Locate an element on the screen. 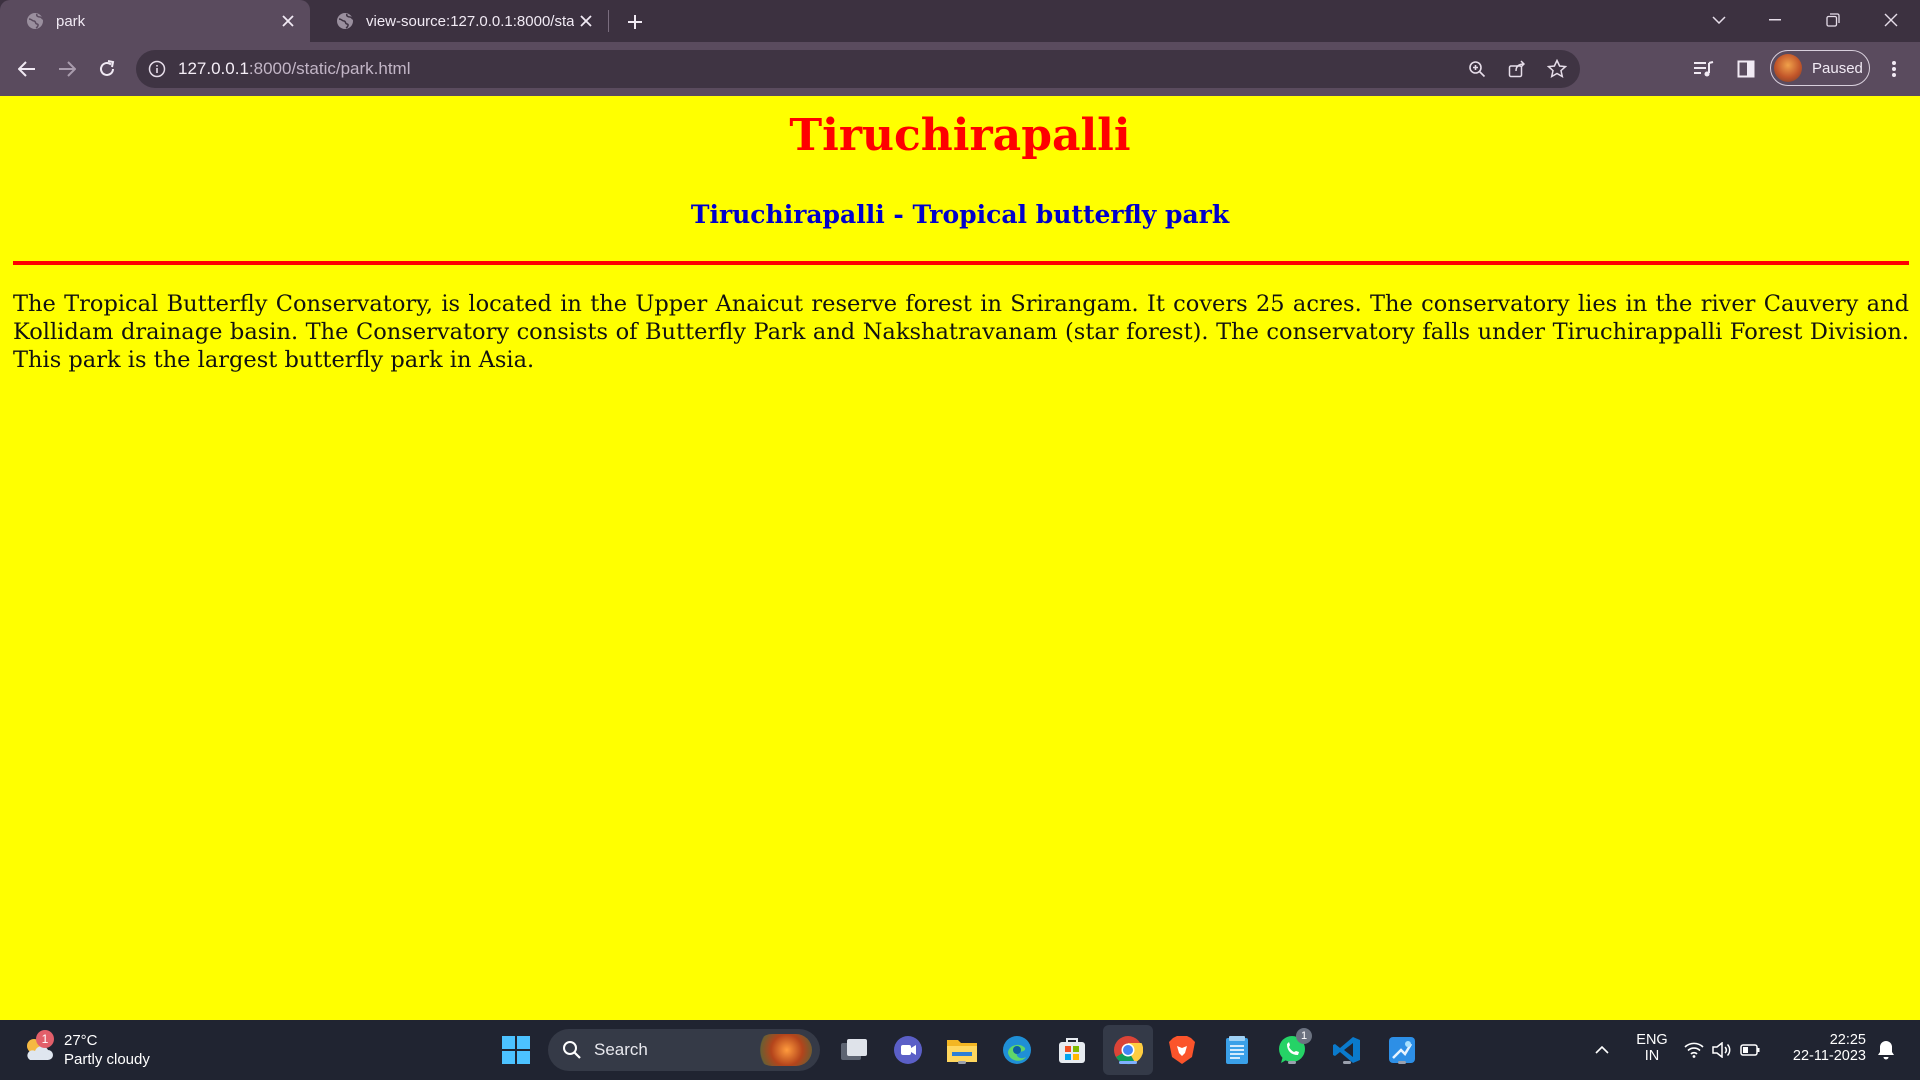  paint-button is located at coordinates (1402, 1050).